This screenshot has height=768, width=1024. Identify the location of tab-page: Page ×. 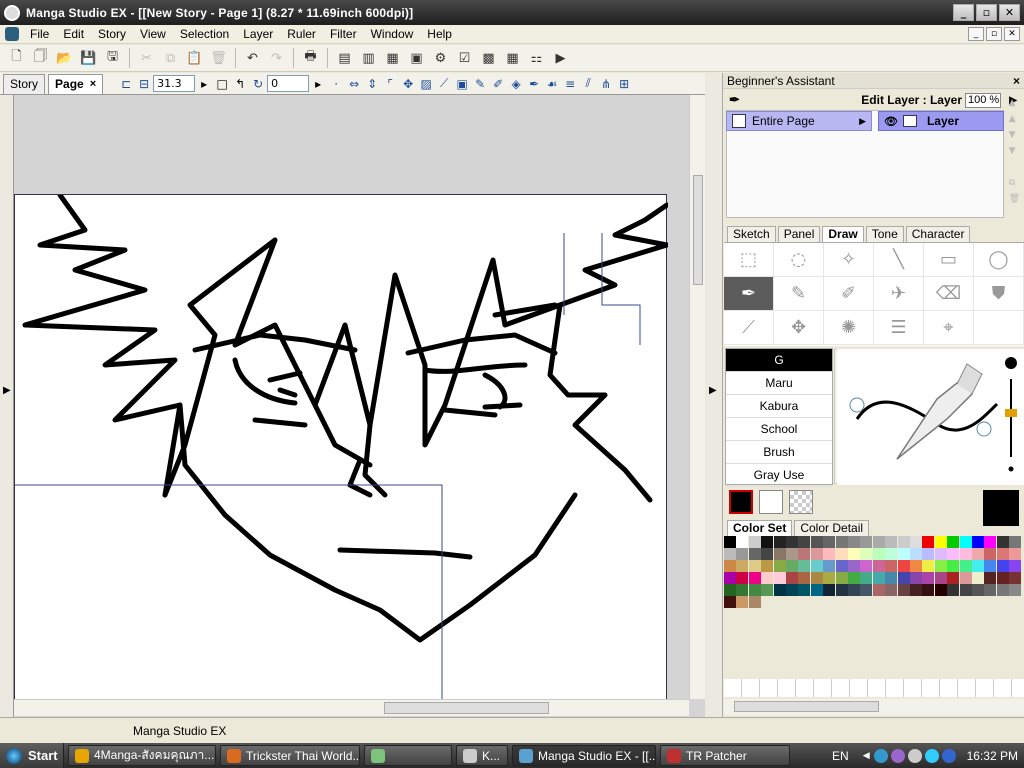
(76, 83).